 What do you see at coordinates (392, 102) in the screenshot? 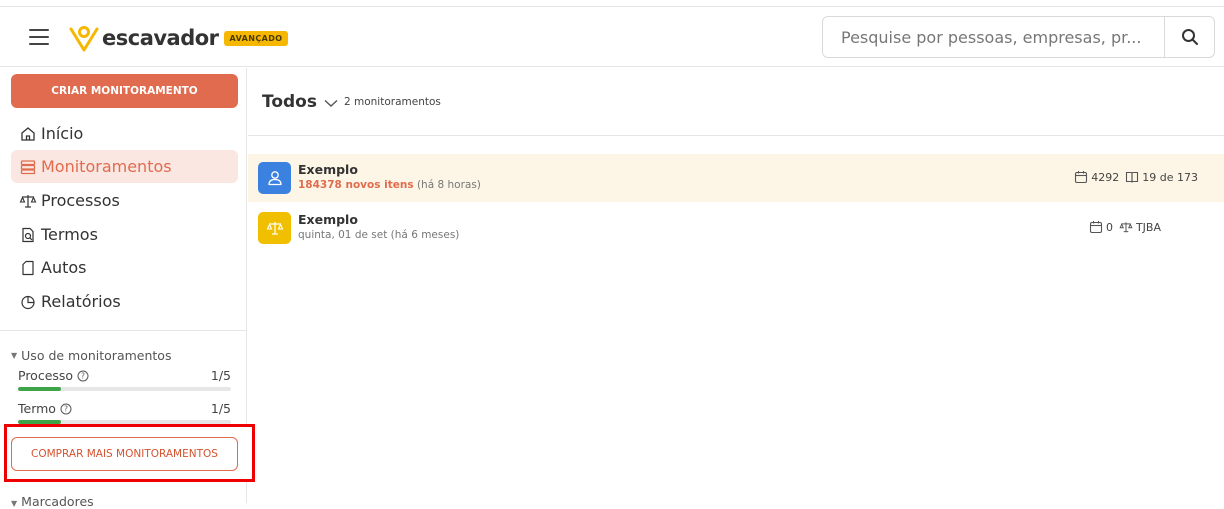
I see `monitoring-count: 2 monitoramentos` at bounding box center [392, 102].